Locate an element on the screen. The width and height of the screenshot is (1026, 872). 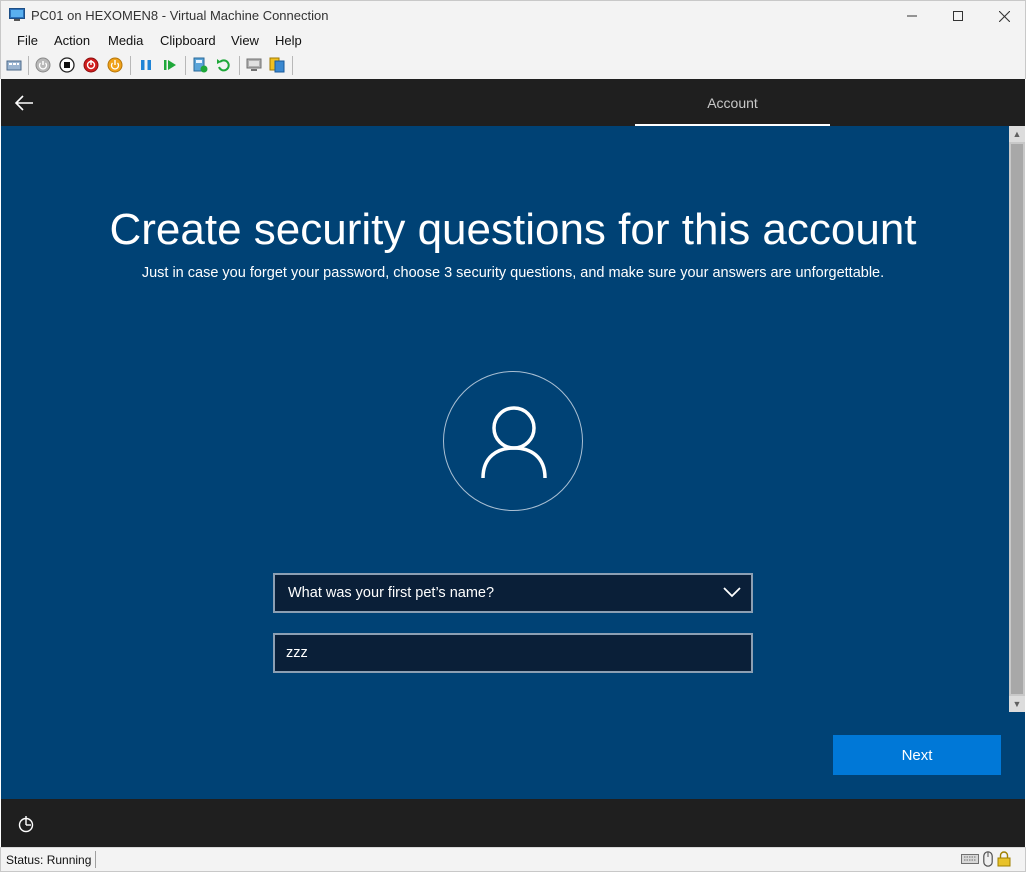
close-icon is located at coordinates (1004, 16).